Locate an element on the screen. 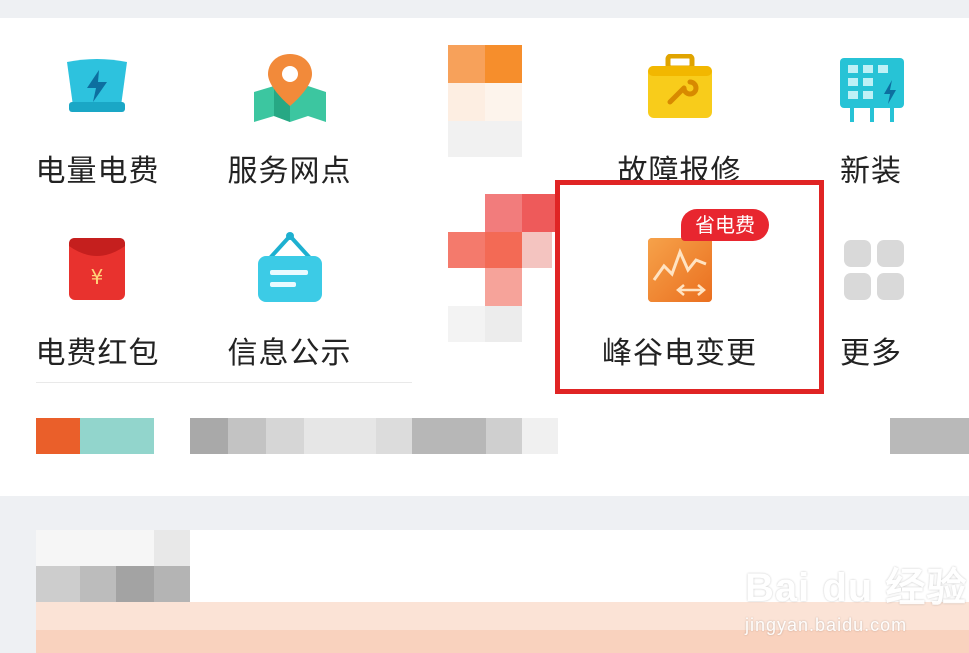  tile-more: 更多 is located at coordinates (873, 299).